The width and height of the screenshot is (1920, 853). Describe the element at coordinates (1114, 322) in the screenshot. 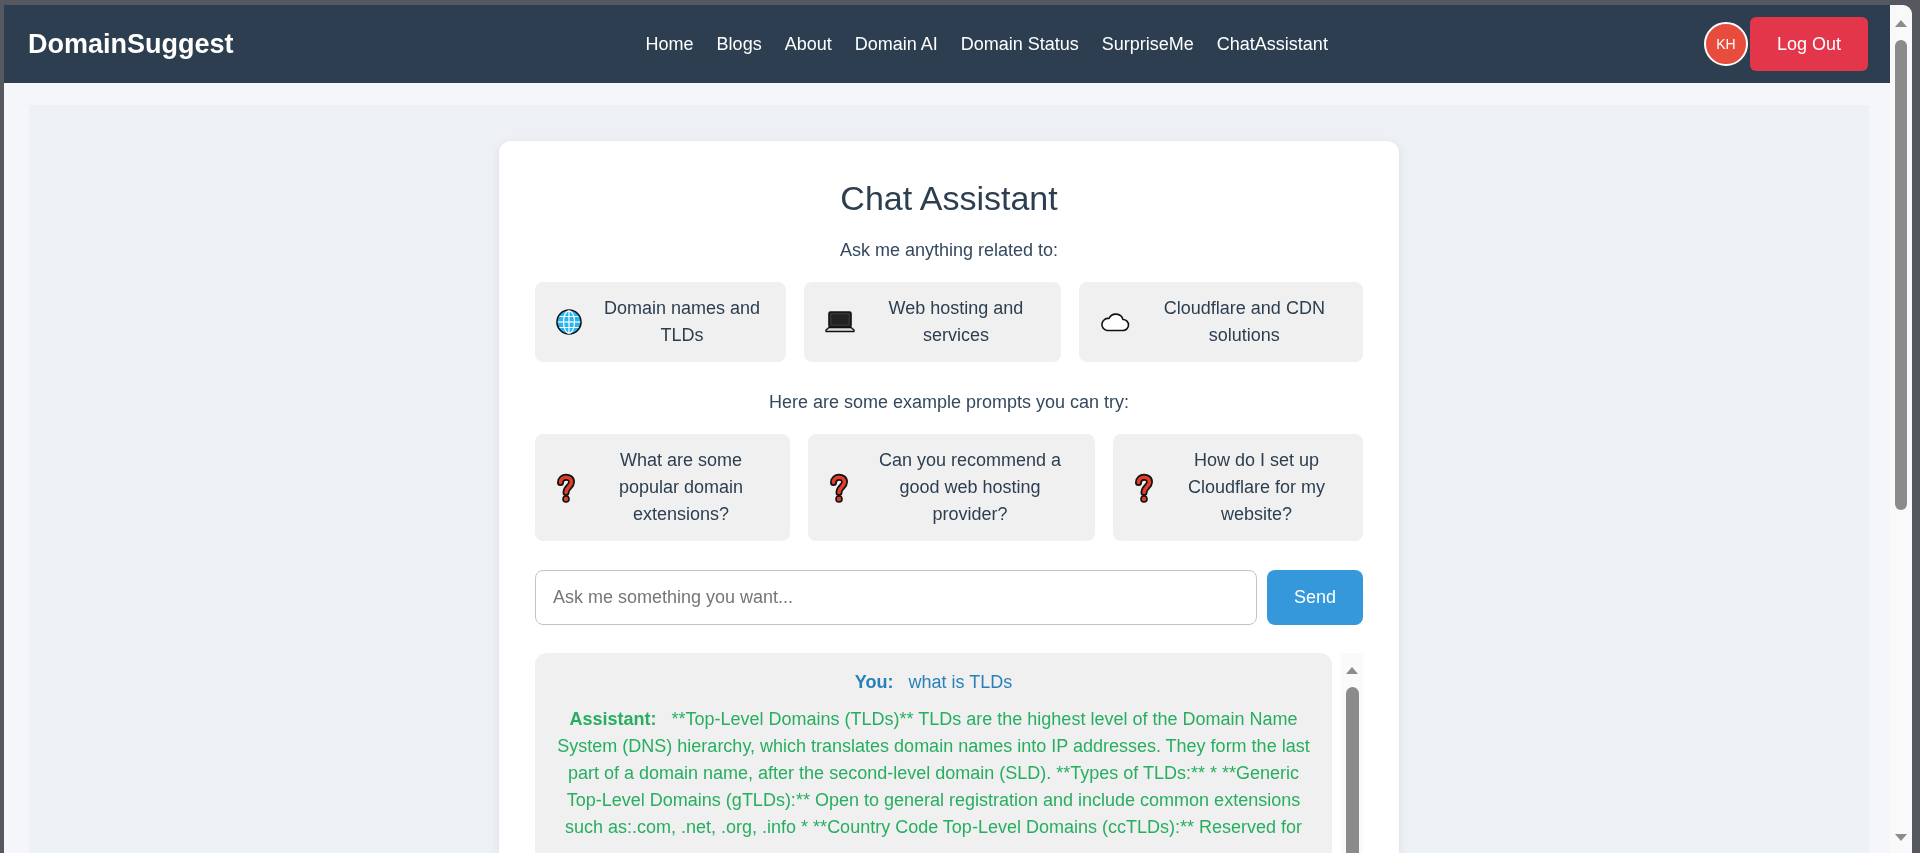

I see `cloud-icon` at that location.